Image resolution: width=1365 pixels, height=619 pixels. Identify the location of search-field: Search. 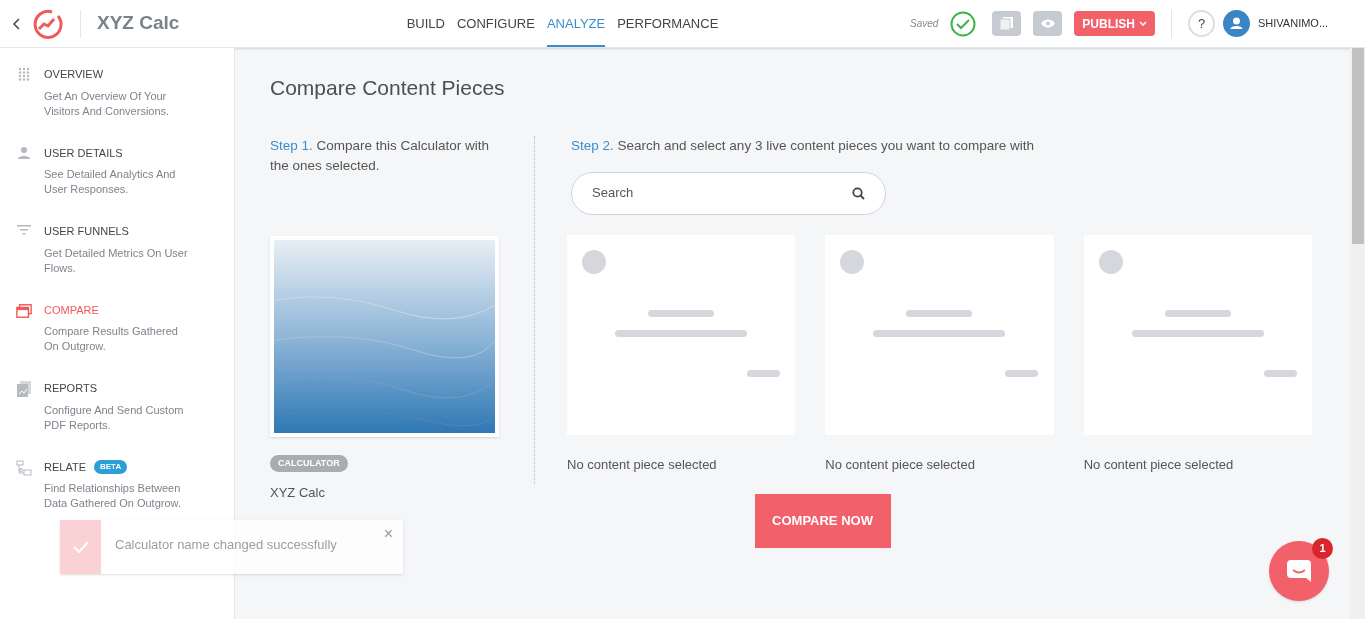
(728, 193).